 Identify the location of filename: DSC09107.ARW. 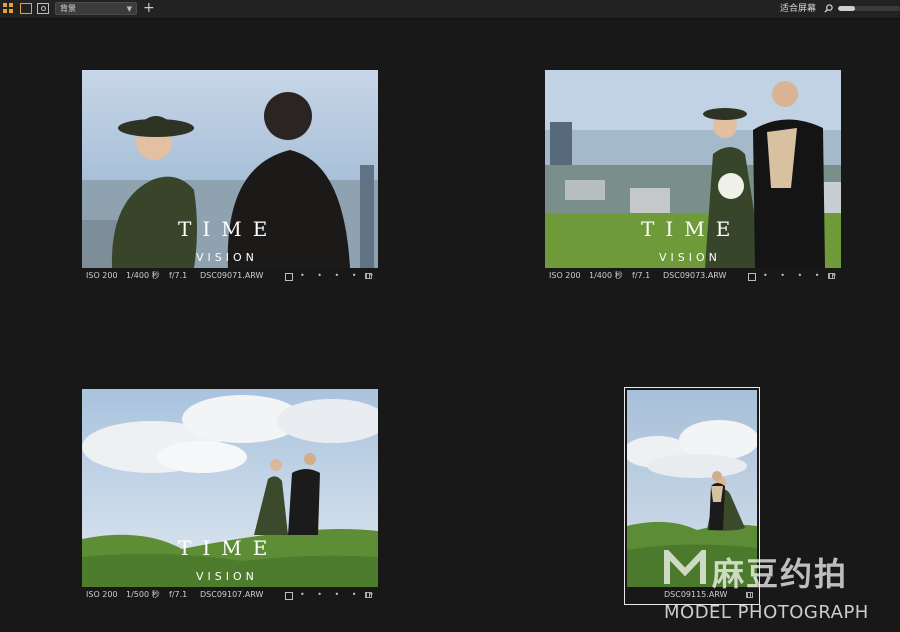
(232, 594).